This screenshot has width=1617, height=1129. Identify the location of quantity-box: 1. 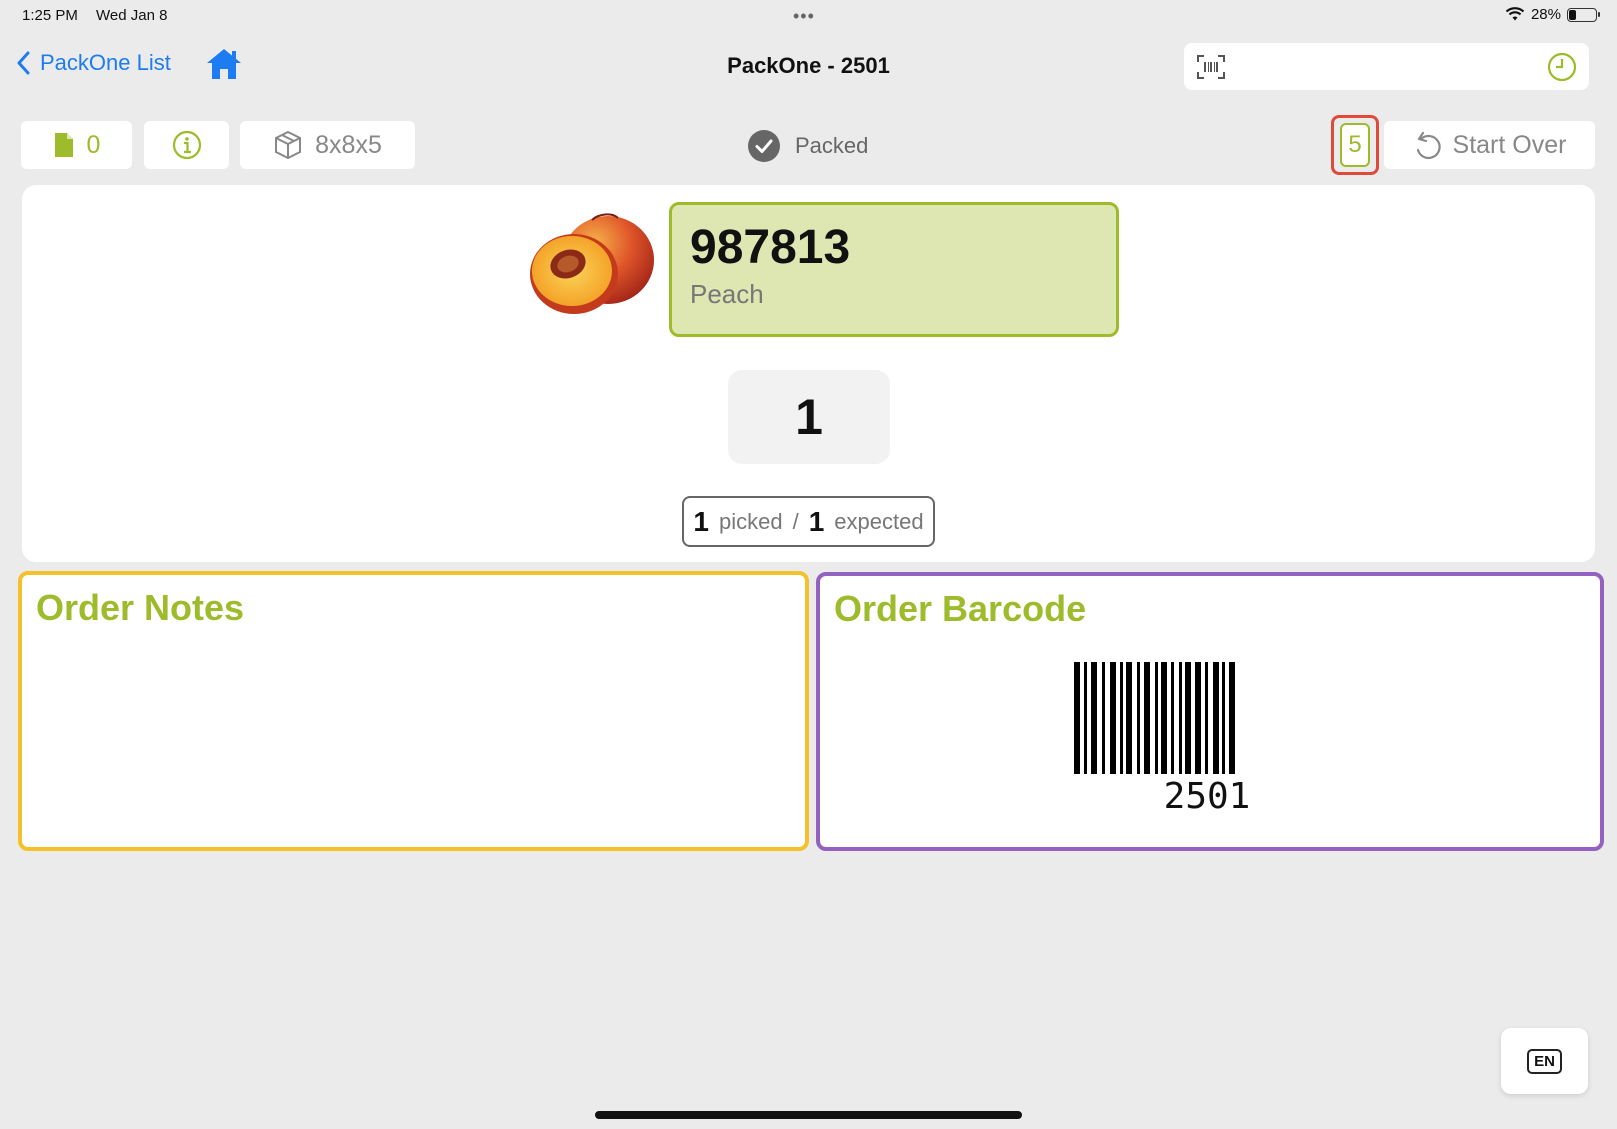
(809, 417).